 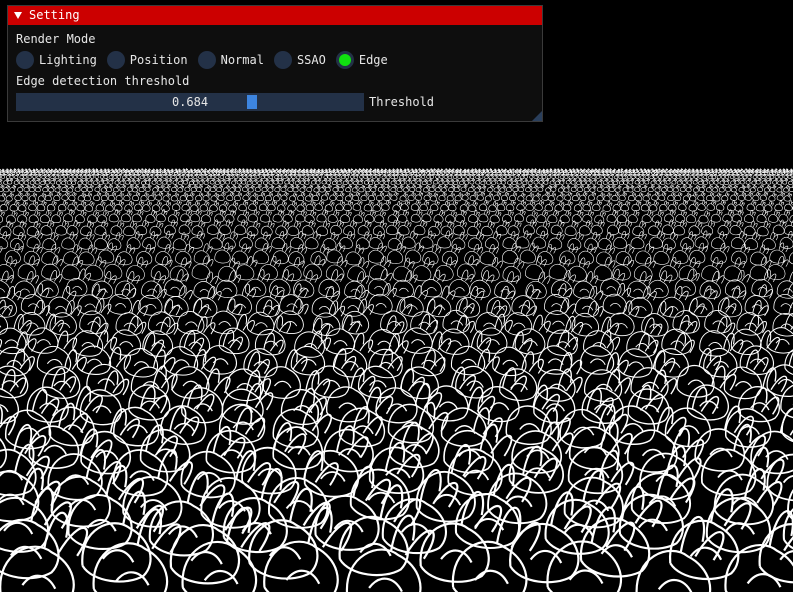 What do you see at coordinates (56, 60) in the screenshot?
I see `radio-lighting: Lighting` at bounding box center [56, 60].